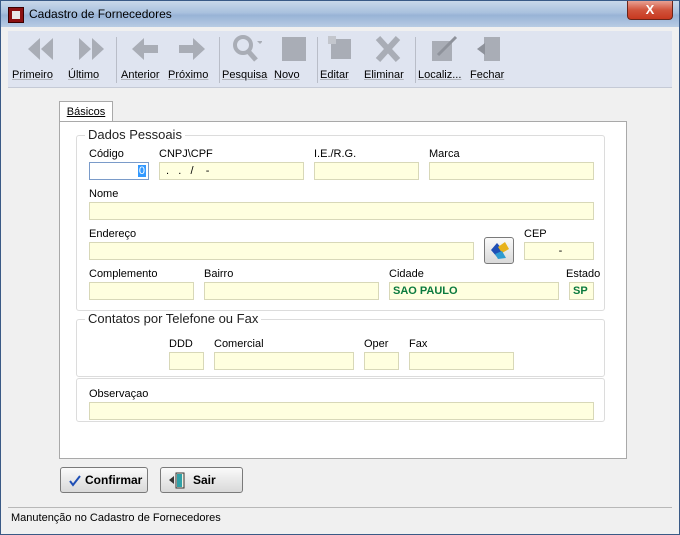  Describe the element at coordinates (119, 171) in the screenshot. I see `code-field: 0` at that location.